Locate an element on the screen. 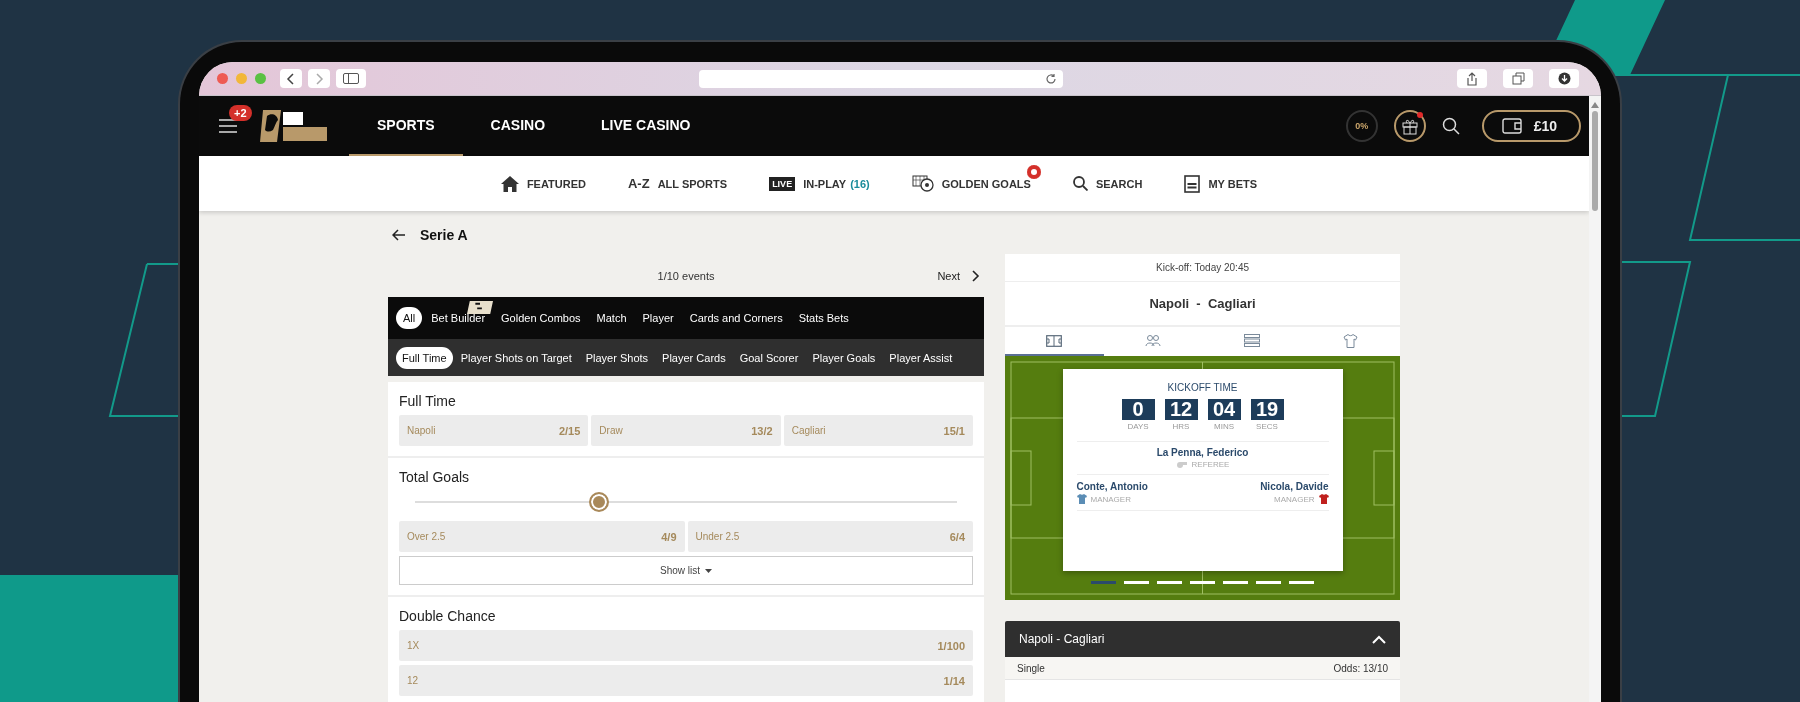 Image resolution: width=1800 pixels, height=702 pixels. nav-label: ALL SPORTS is located at coordinates (692, 183).